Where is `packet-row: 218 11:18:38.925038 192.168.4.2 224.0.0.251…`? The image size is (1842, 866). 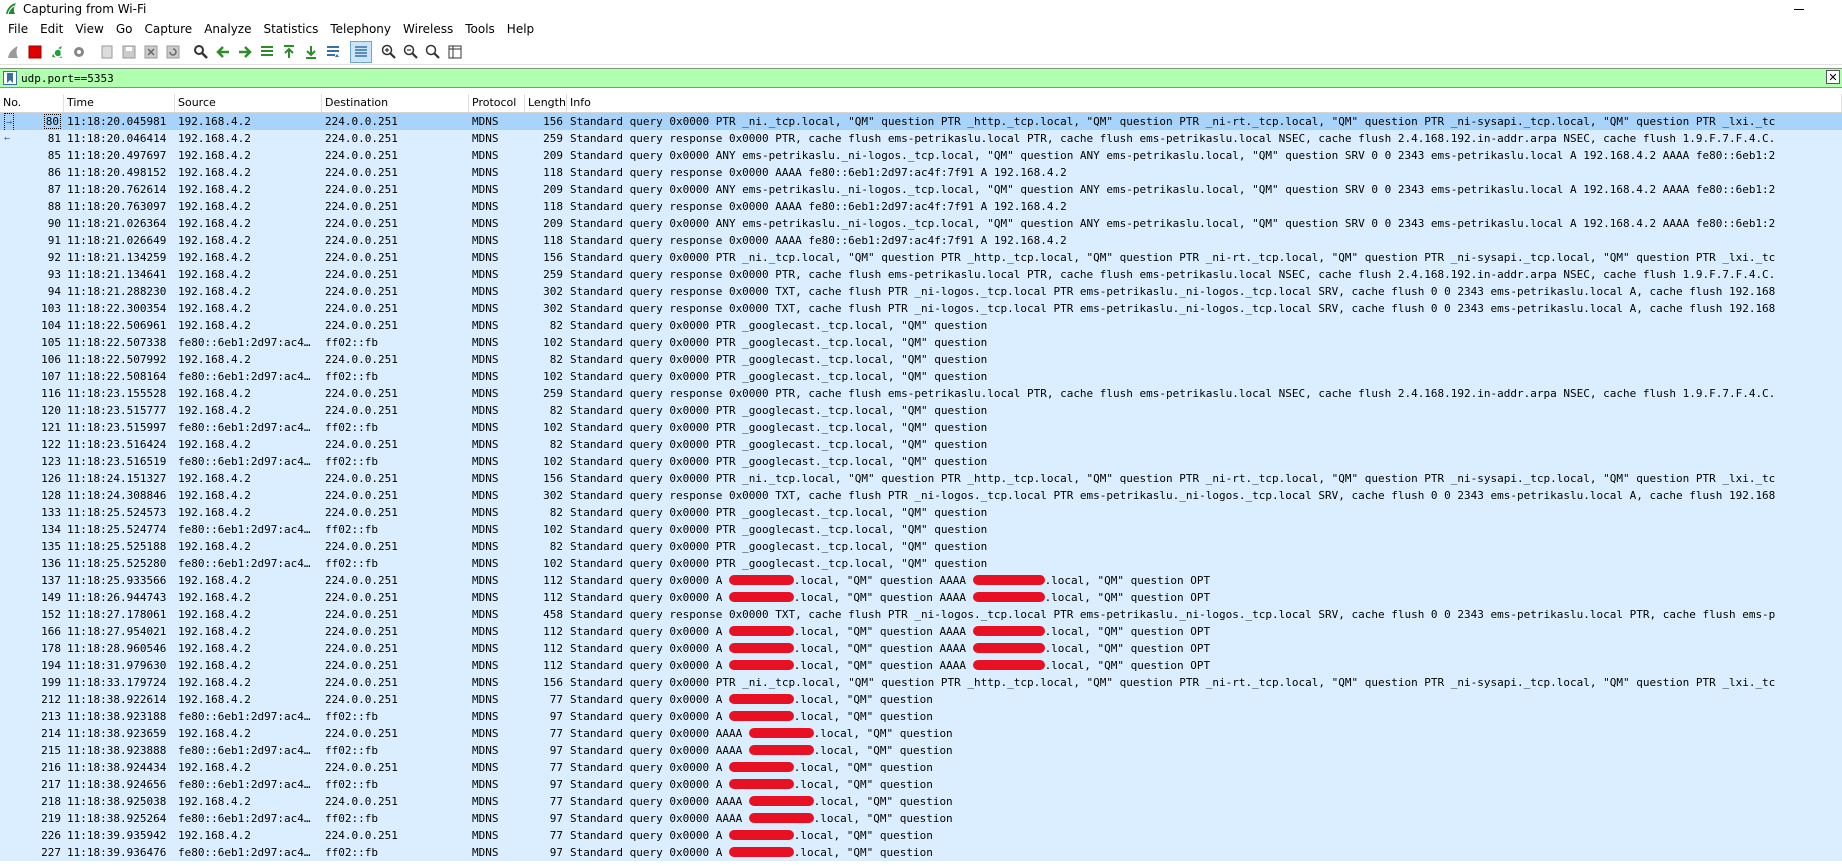
packet-row: 218 11:18:38.925038 192.168.4.2 224.0.0.251… is located at coordinates (921, 801).